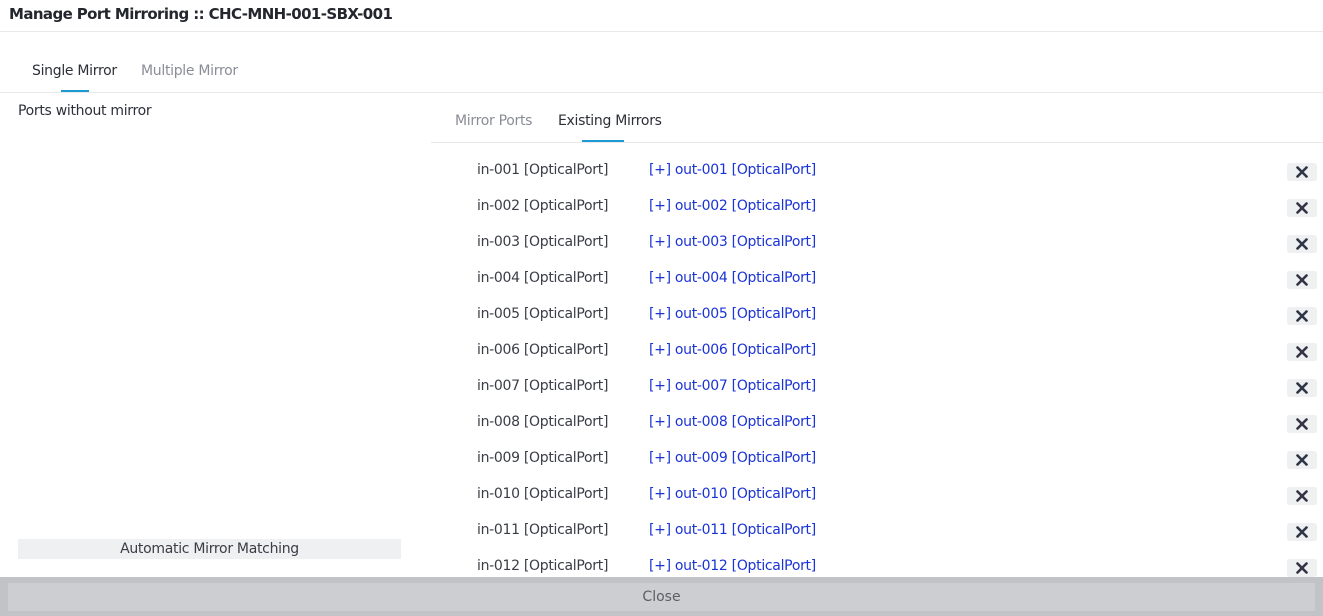 Image resolution: width=1323 pixels, height=616 pixels. What do you see at coordinates (543, 170) in the screenshot?
I see `input-port-label: in-001 [OpticalPort]` at bounding box center [543, 170].